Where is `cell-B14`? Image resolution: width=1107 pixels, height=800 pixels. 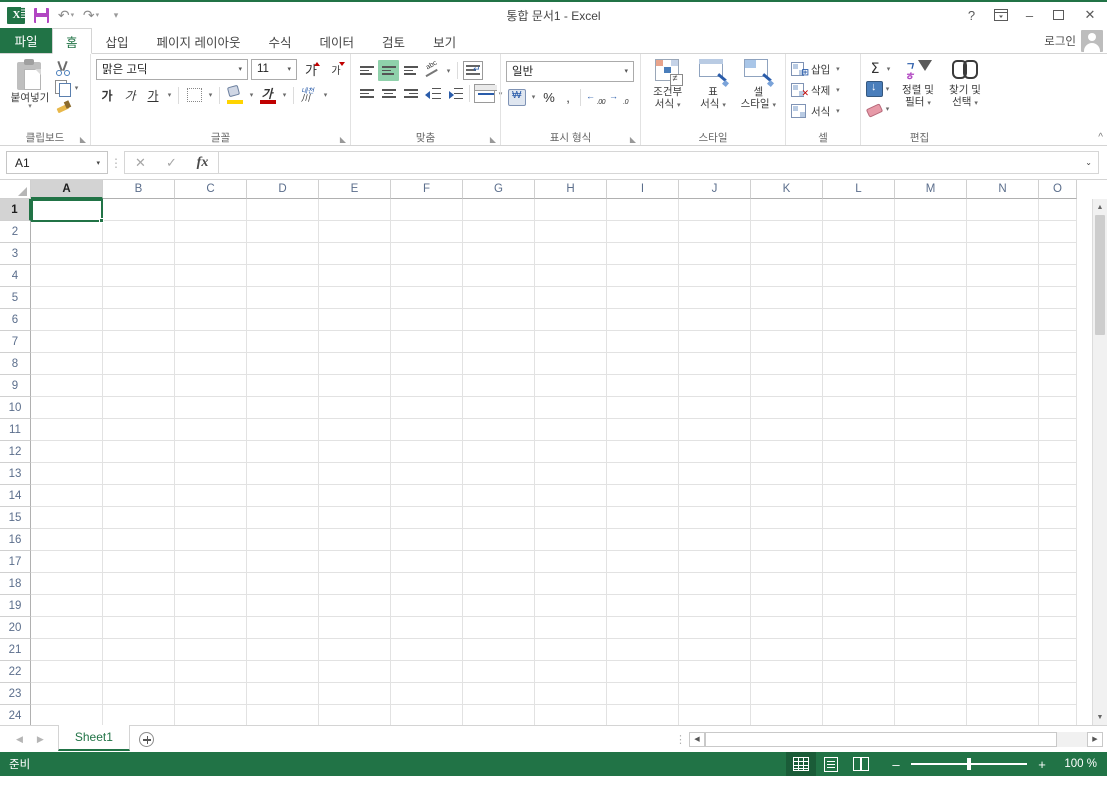
cell-B14 is located at coordinates (139, 496).